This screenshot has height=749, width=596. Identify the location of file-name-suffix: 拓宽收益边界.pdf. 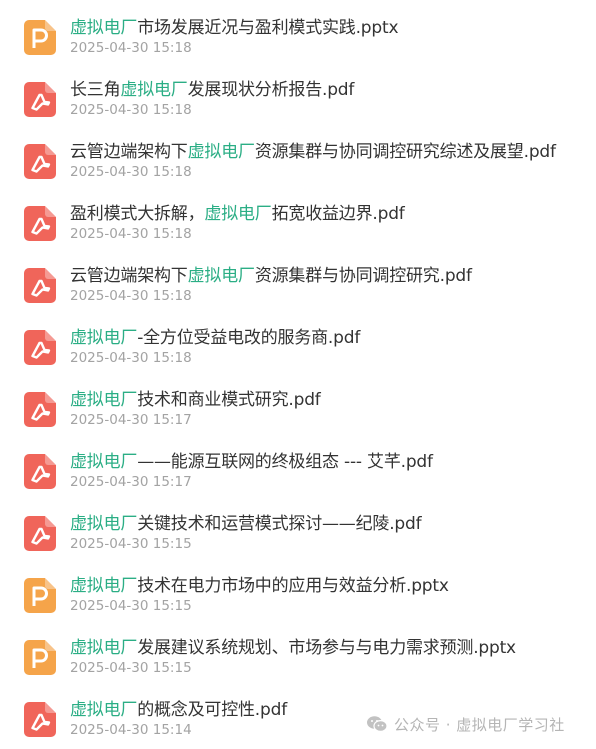
(338, 214).